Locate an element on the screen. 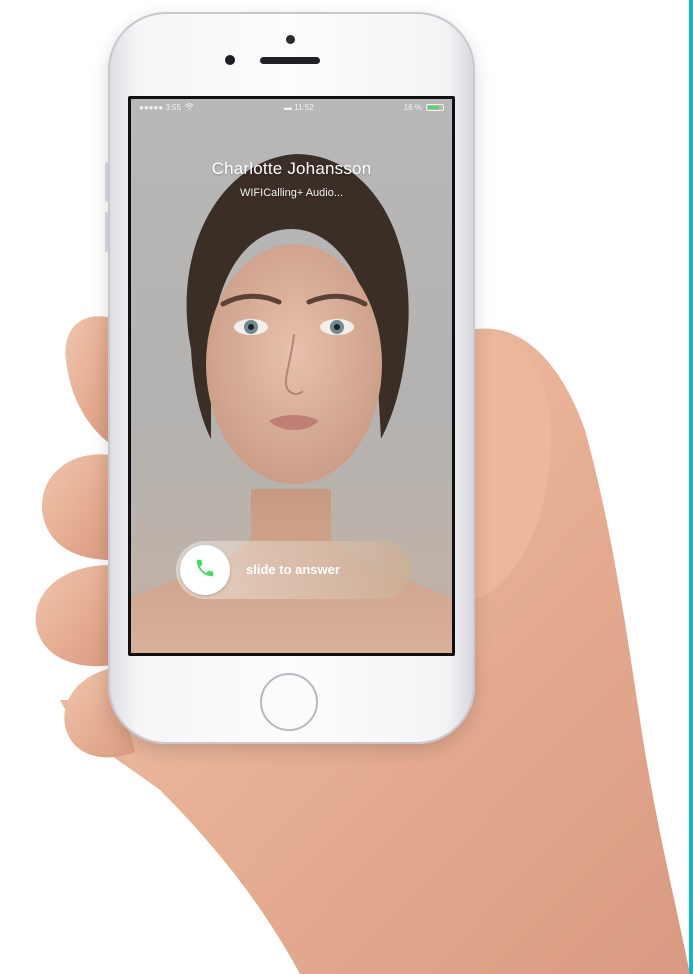 The image size is (693, 974). battery-icon is located at coordinates (435, 107).